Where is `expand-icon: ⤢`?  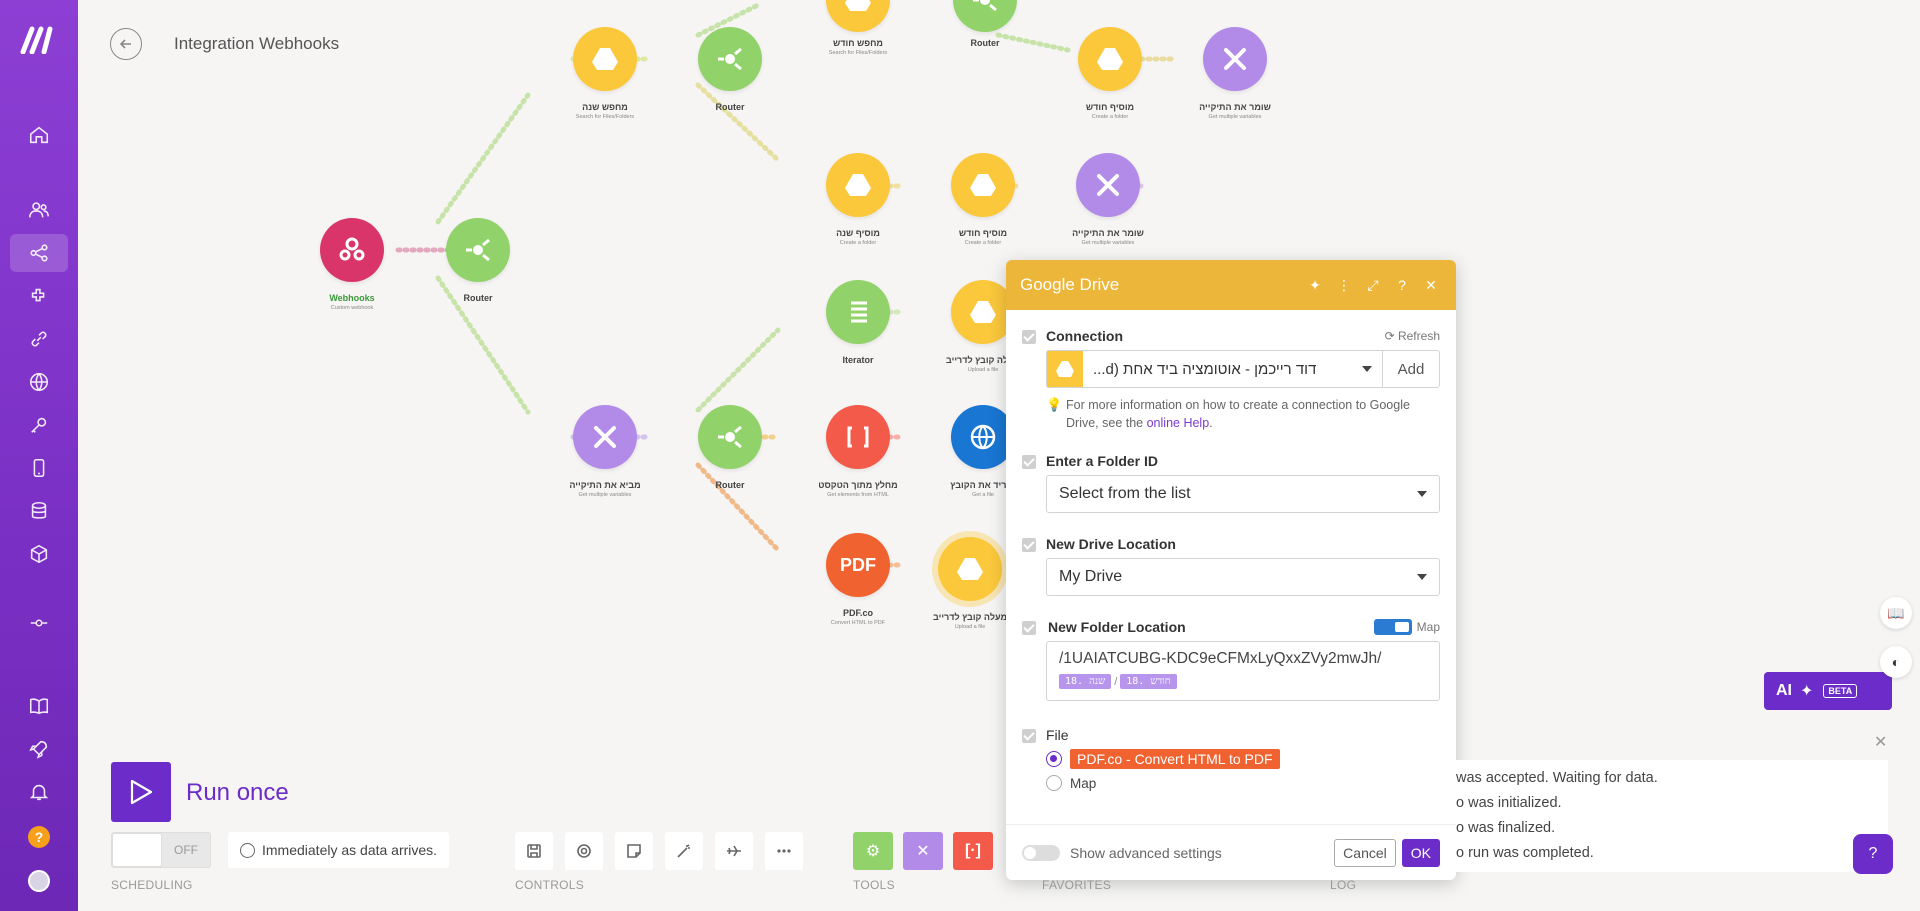
expand-icon: ⤢ is located at coordinates (1373, 285).